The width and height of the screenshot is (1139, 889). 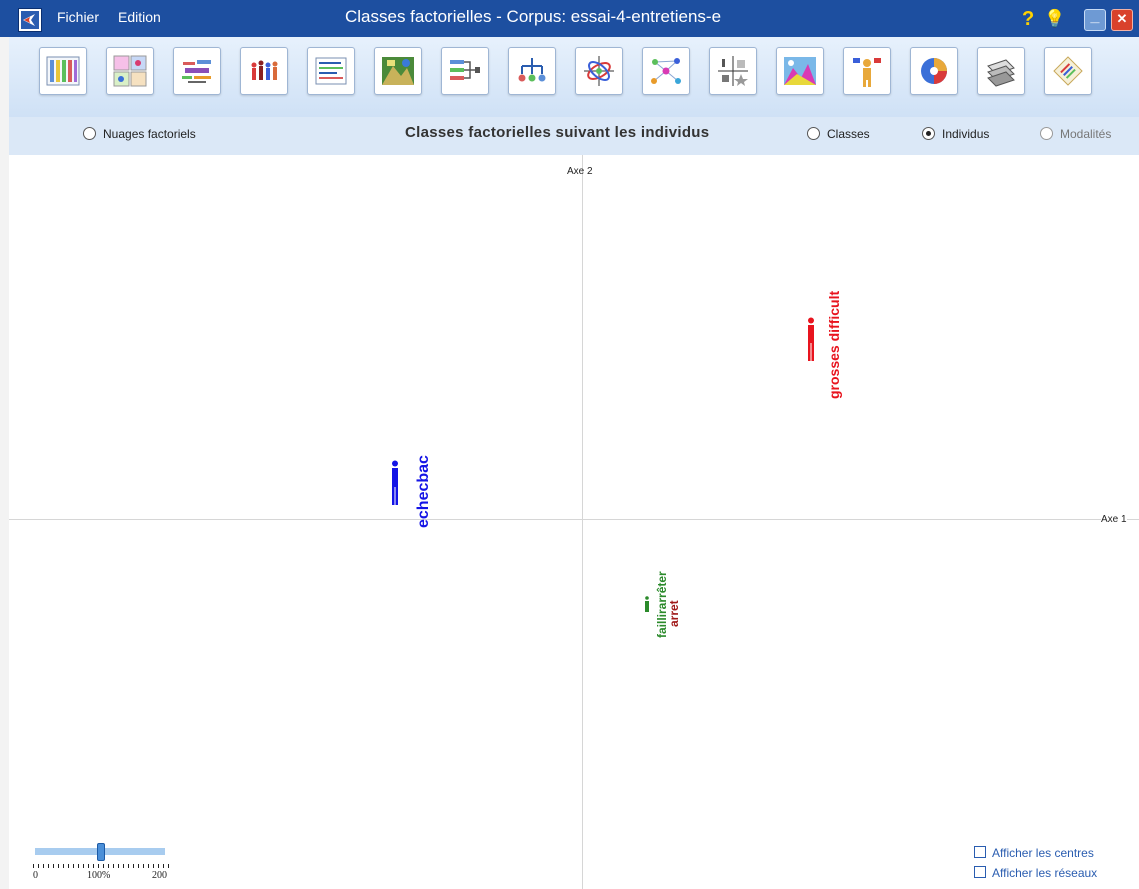 I want to click on tip-bulb-icon: 💡, so click(x=1054, y=19).